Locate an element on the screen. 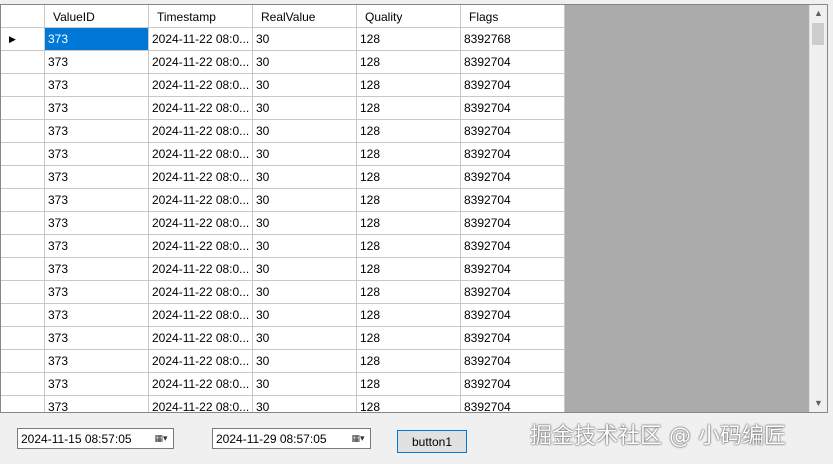 Image resolution: width=833 pixels, height=464 pixels. table-row: ▶ 373 2024-11-22 08:0... 30 128 8392768 is located at coordinates (283, 39).